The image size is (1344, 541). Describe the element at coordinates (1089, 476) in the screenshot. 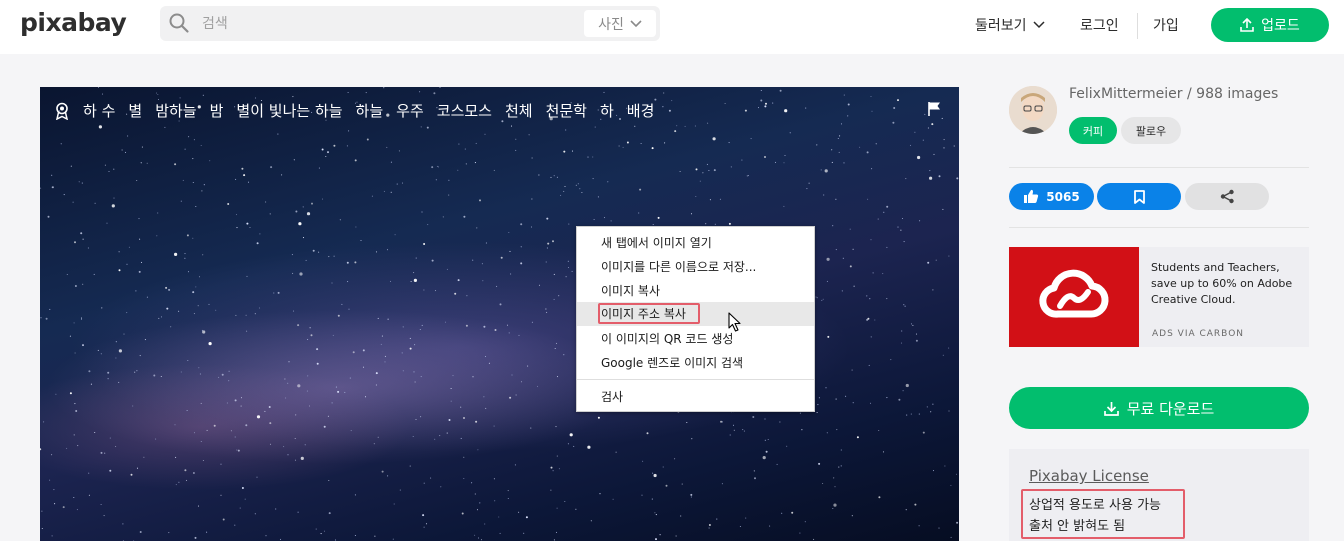

I see `license-title-link: Pixabay License` at that location.